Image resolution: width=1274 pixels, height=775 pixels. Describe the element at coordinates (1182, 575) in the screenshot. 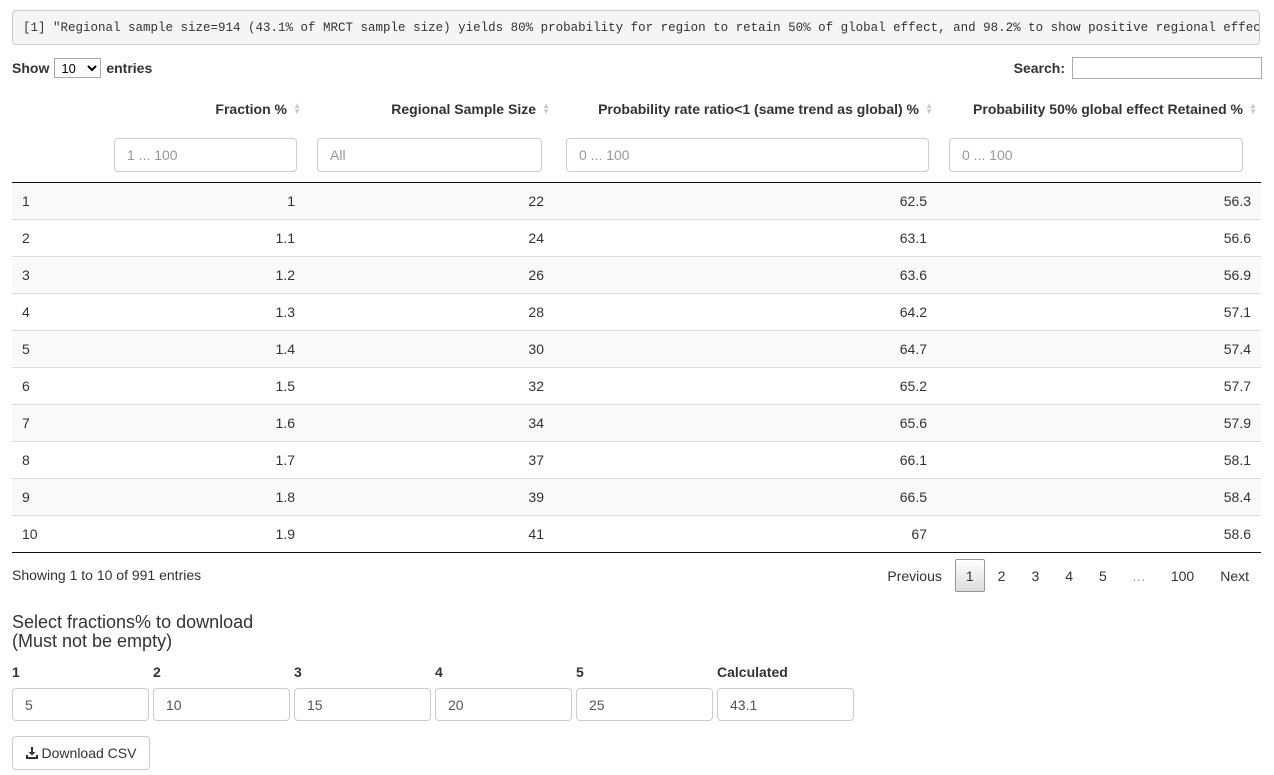

I see `page-button-last: 100` at that location.